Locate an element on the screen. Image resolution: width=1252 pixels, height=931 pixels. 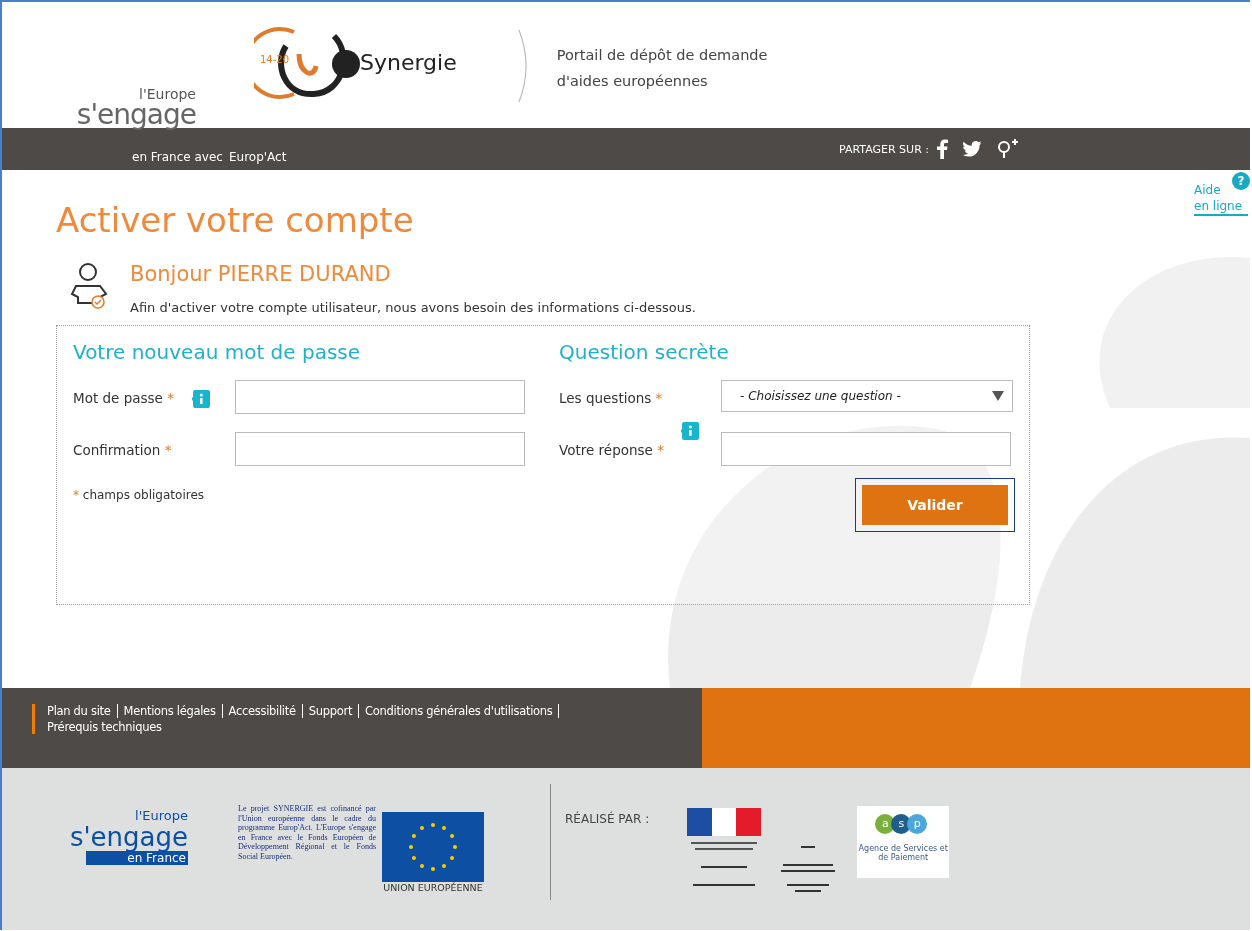
page-title: Activer votre compte is located at coordinates (235, 220).